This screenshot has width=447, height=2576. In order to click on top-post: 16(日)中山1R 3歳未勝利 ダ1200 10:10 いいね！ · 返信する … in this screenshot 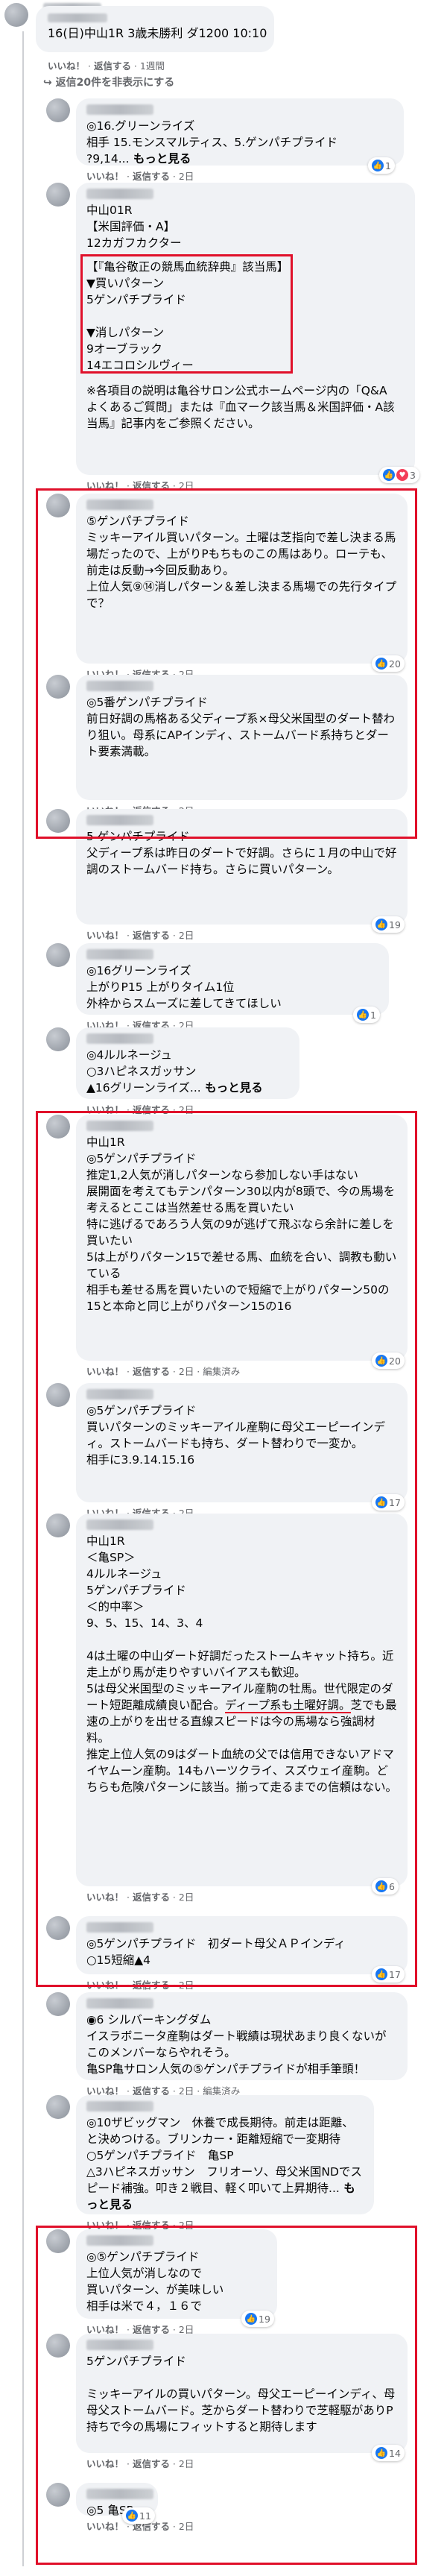, I will do `click(223, 48)`.